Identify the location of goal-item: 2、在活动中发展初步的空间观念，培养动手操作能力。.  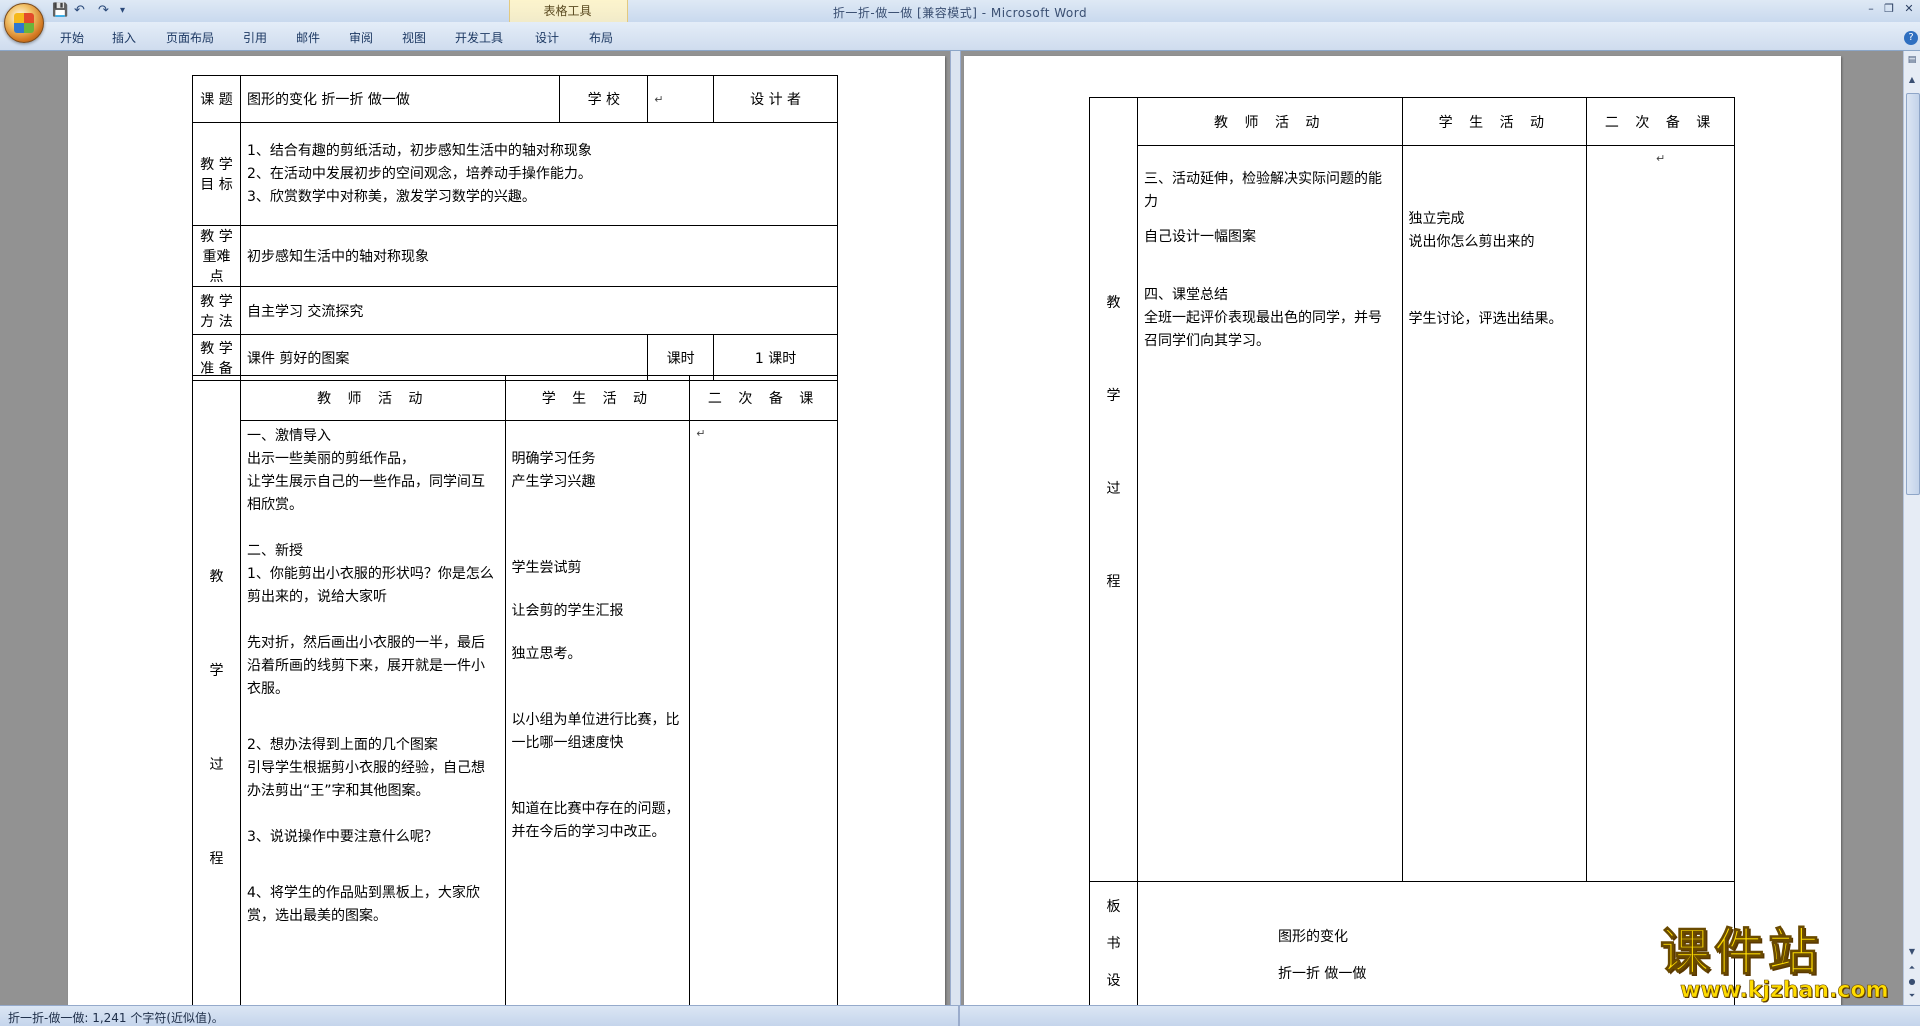
(419, 173).